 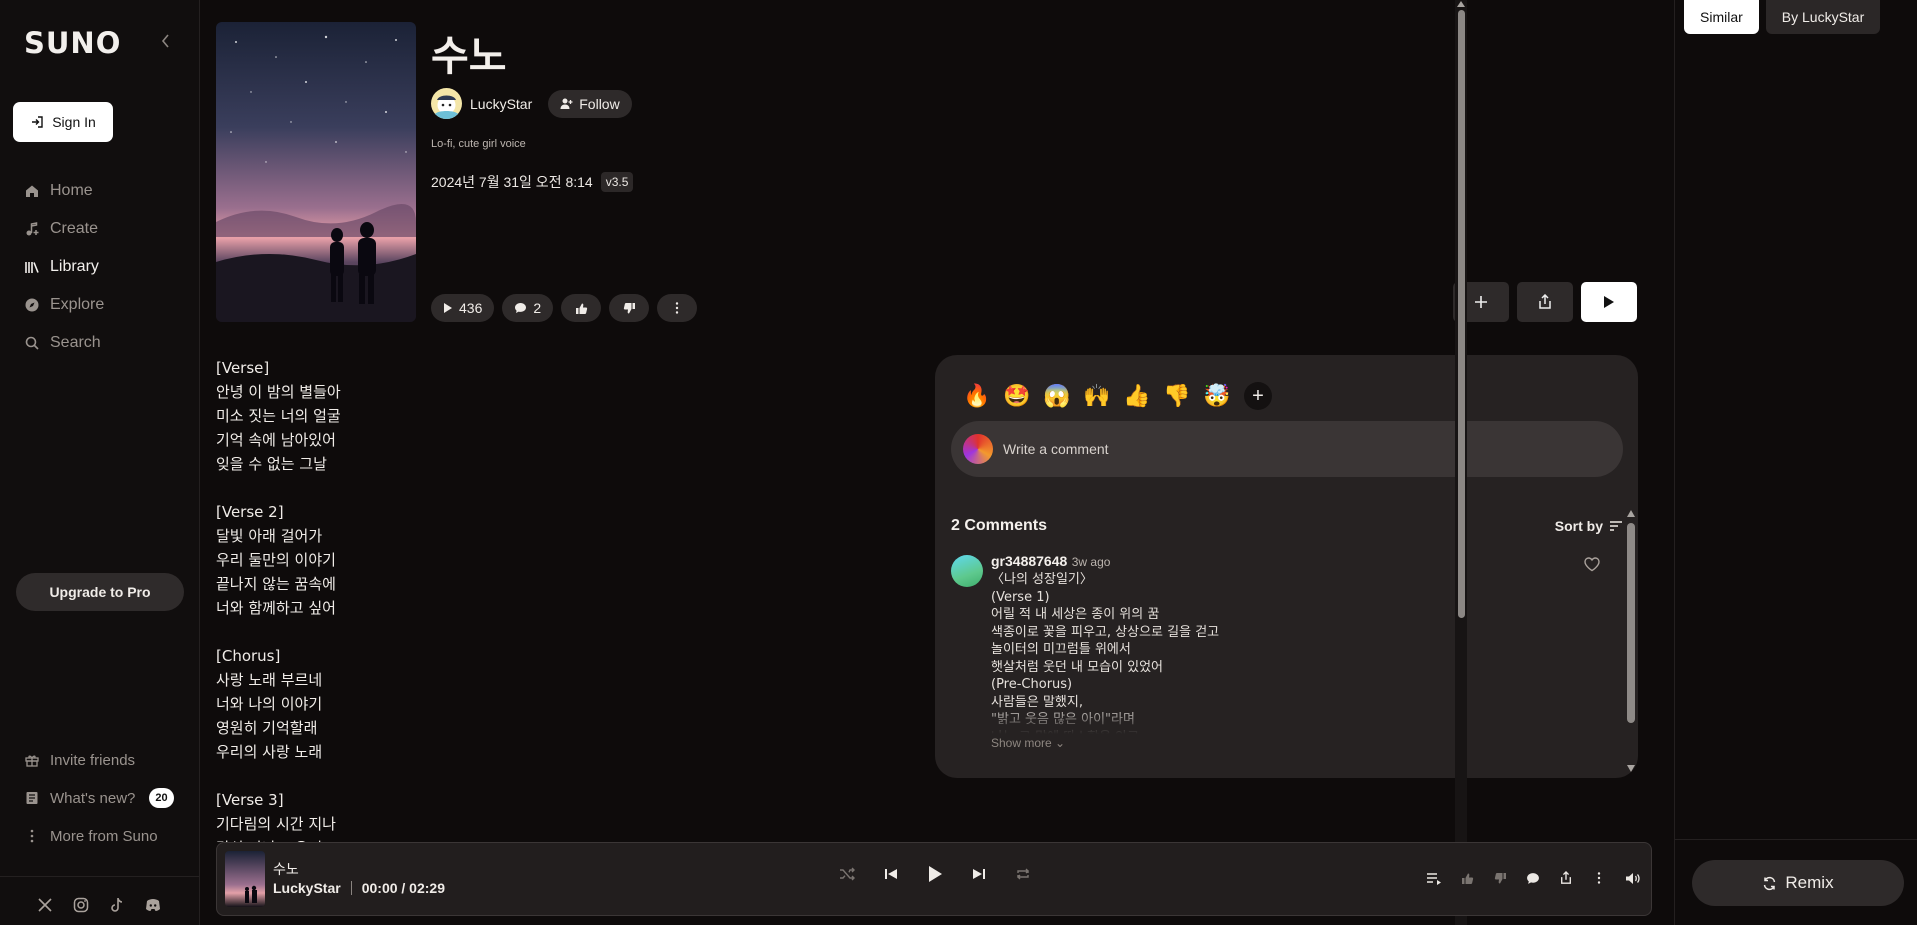 What do you see at coordinates (117, 905) in the screenshot?
I see `tiktok-icon` at bounding box center [117, 905].